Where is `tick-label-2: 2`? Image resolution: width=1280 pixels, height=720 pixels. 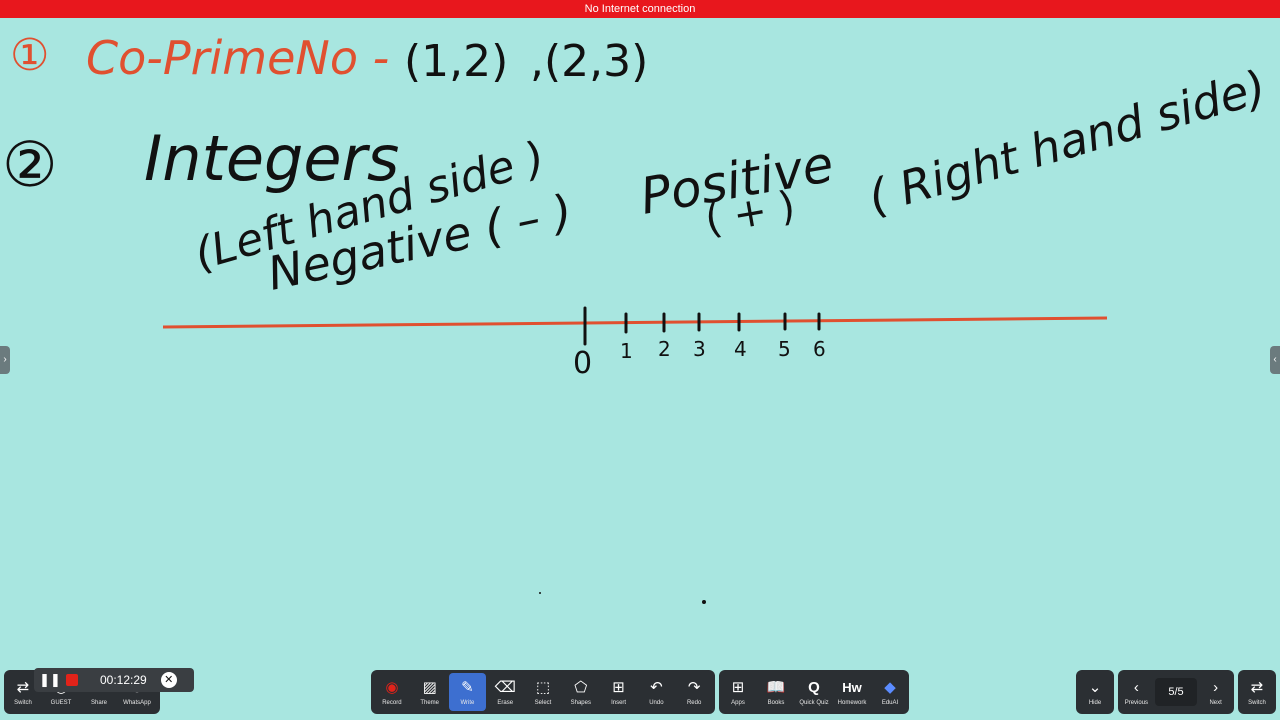
tick-label-2: 2 is located at coordinates (664, 349).